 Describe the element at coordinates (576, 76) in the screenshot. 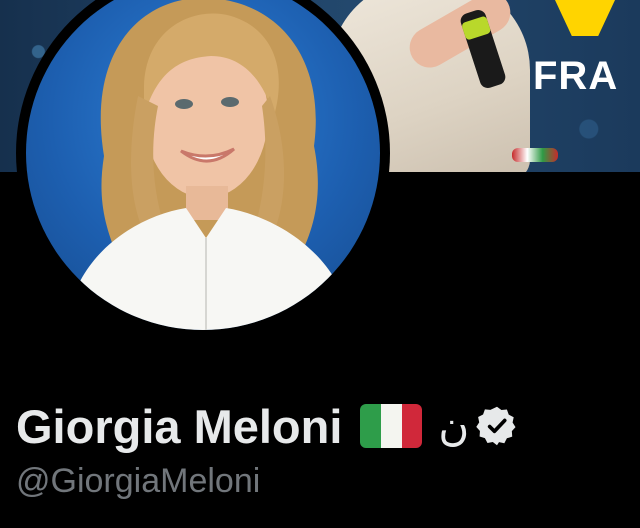

I see `banner-text: FRA` at that location.